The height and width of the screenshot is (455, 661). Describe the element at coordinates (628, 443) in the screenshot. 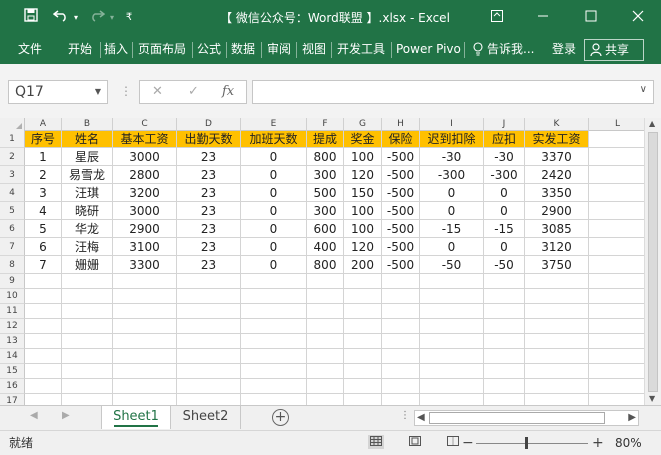

I see `zoom-level: 80%` at that location.